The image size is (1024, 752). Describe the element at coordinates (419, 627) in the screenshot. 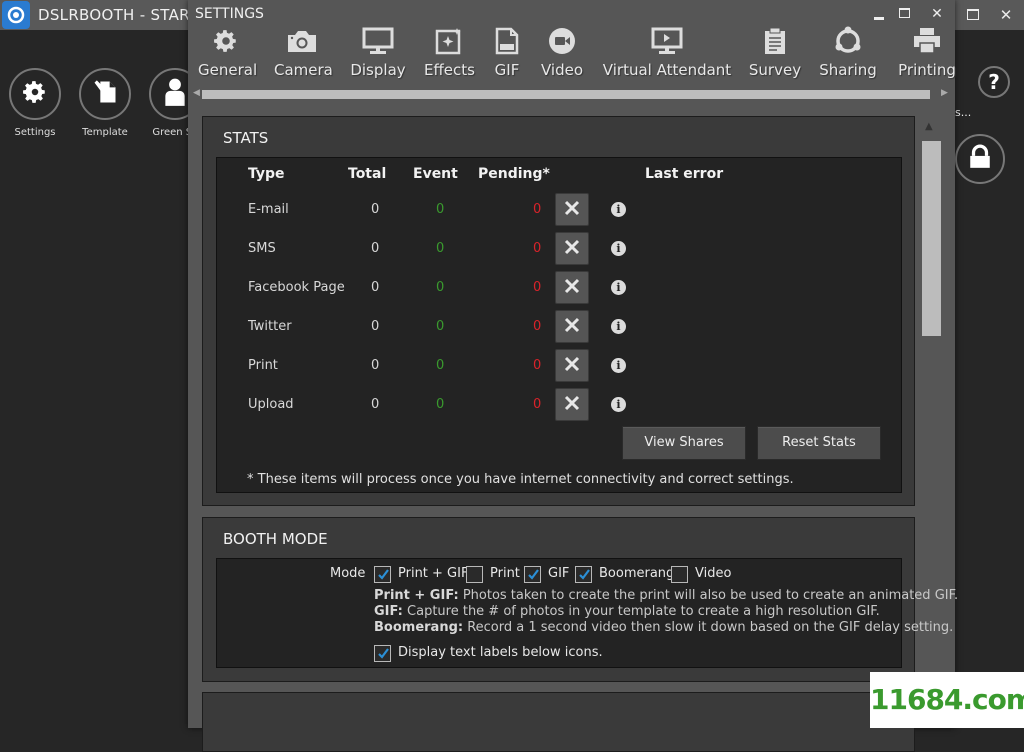

I see `description-term: Boomerang:` at that location.